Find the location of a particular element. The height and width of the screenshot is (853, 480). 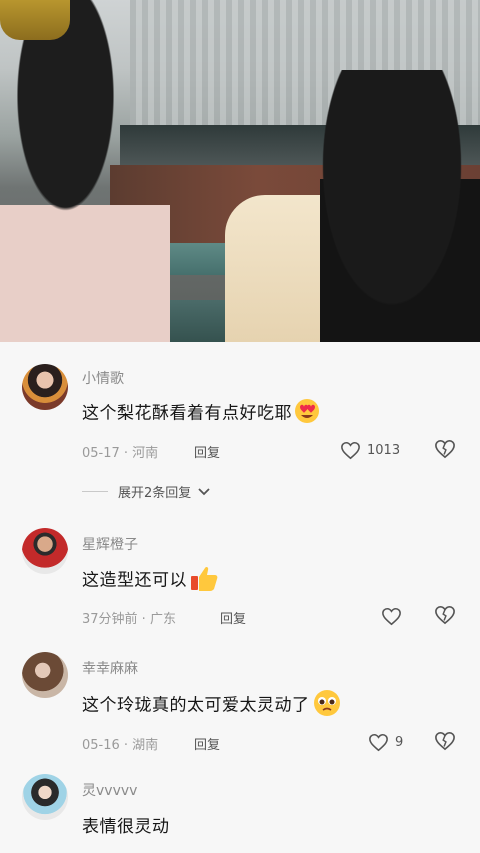

comment-text: 这造型还可以 is located at coordinates (150, 580).